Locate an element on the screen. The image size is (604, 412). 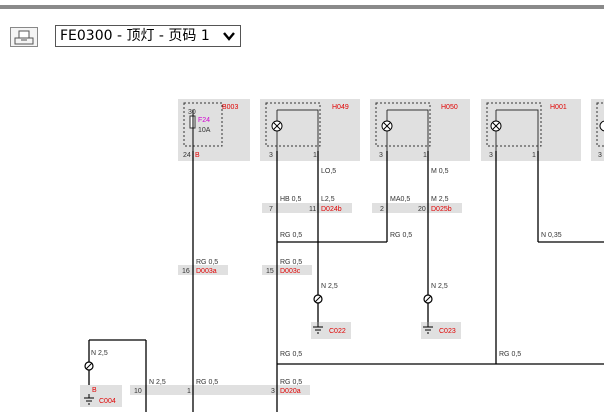
h049-pin-a: 3 is located at coordinates (271, 155).